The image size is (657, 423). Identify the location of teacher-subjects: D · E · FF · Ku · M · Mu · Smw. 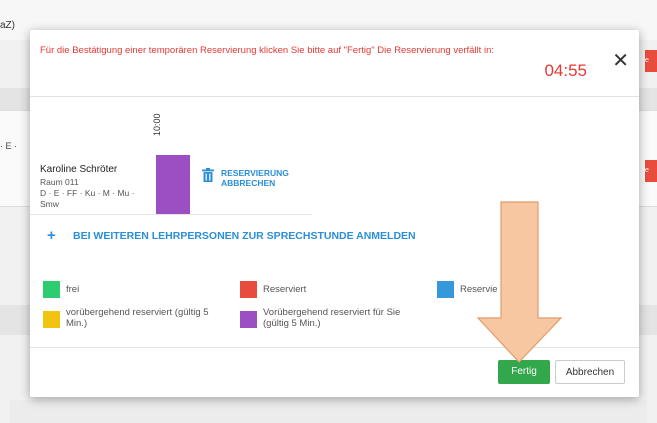
(87, 198).